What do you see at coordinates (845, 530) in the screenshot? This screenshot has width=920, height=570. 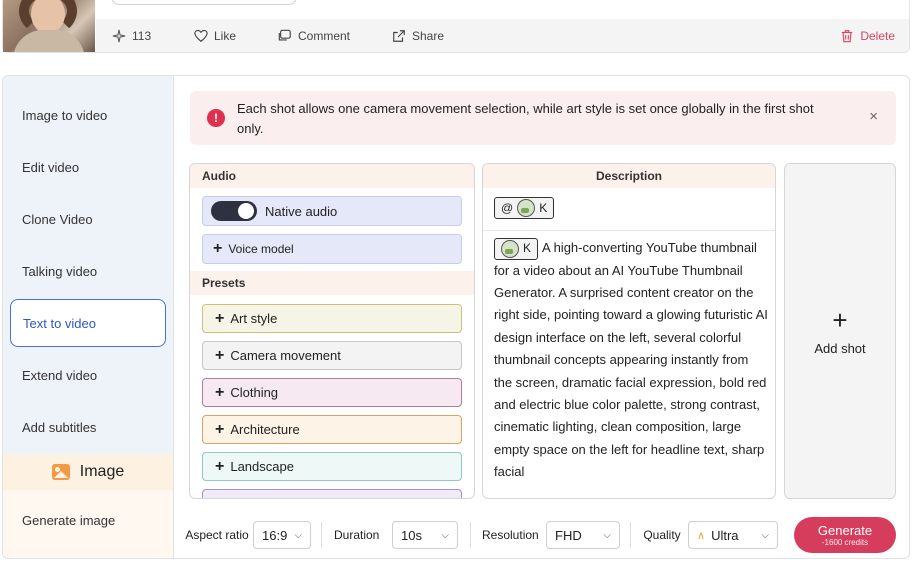 I see `generate-label: Generate` at bounding box center [845, 530].